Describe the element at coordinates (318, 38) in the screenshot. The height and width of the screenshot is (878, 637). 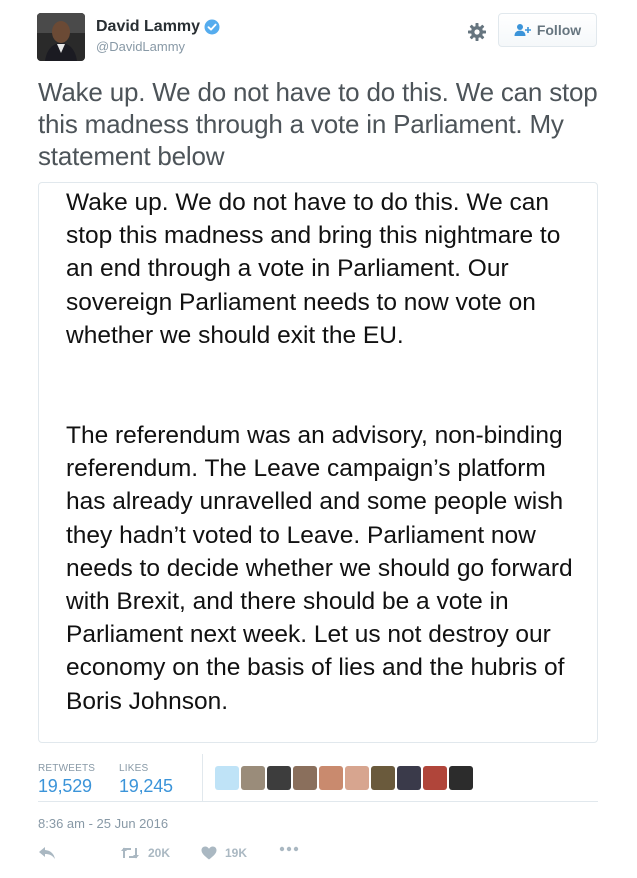
I see `tweet-header: David Lammy @DavidLammy Follow` at that location.